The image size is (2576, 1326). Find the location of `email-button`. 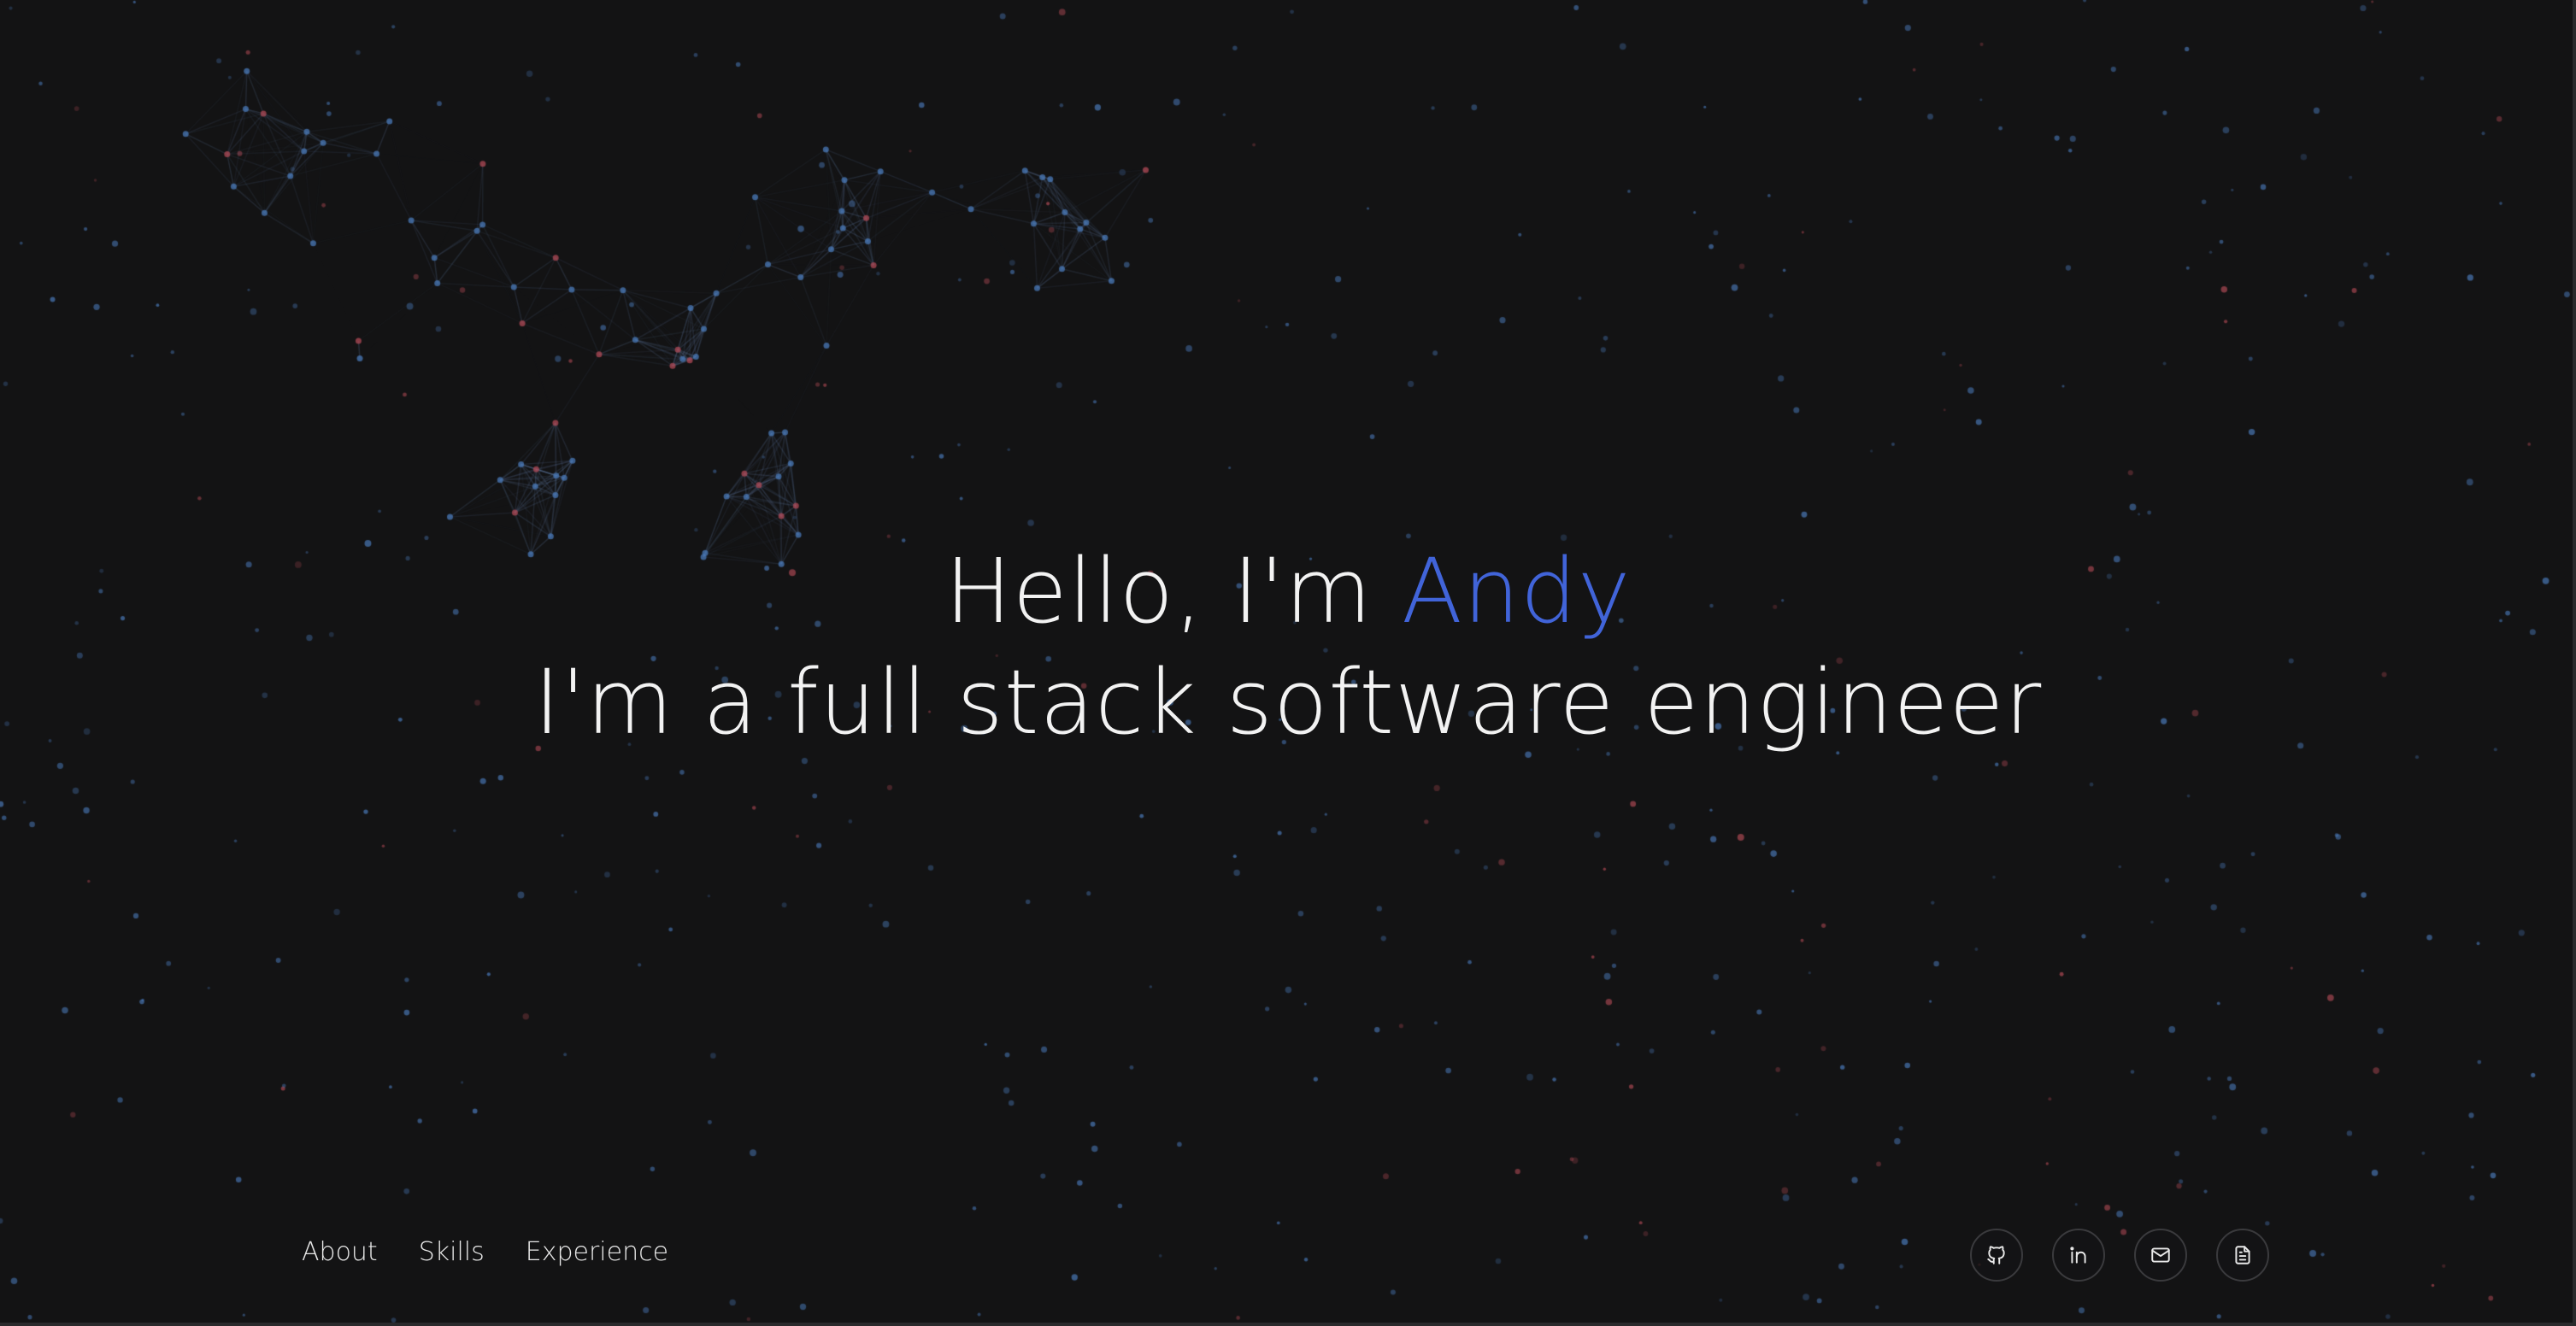

email-button is located at coordinates (2160, 1255).